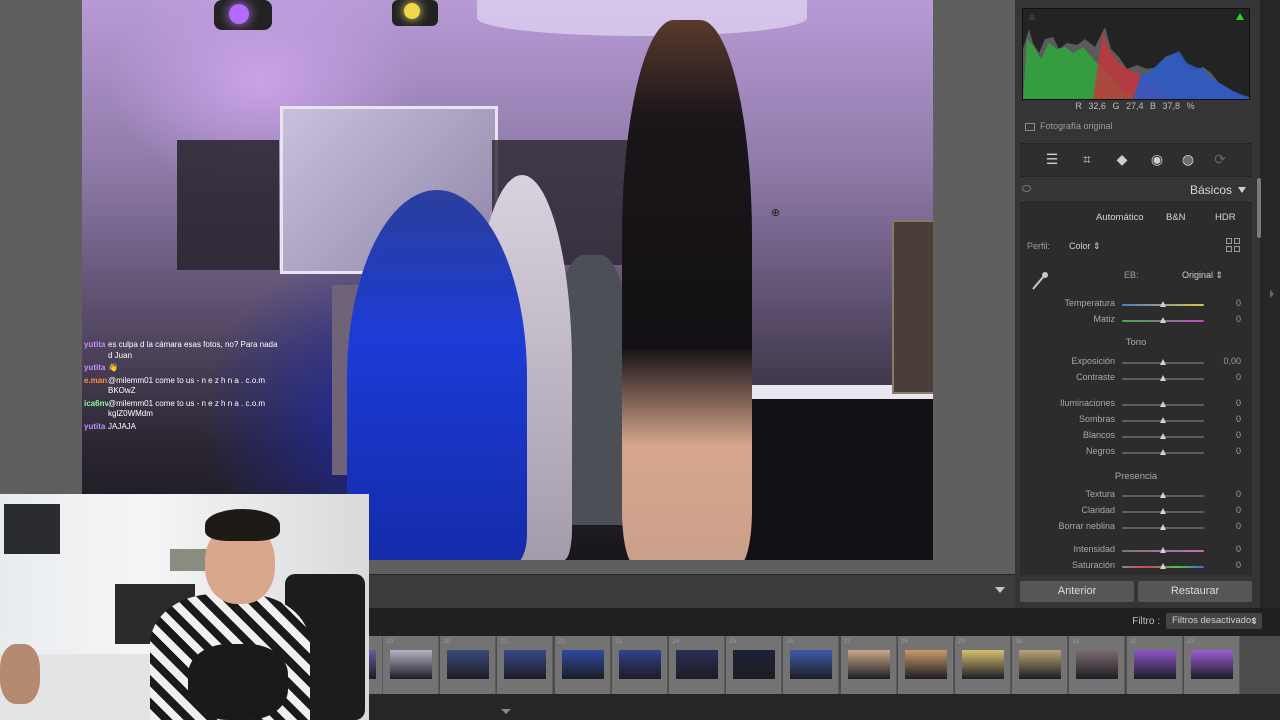 The width and height of the screenshot is (1280, 720). Describe the element at coordinates (1136, 189) in the screenshot. I see `basics-header: Básicos` at that location.